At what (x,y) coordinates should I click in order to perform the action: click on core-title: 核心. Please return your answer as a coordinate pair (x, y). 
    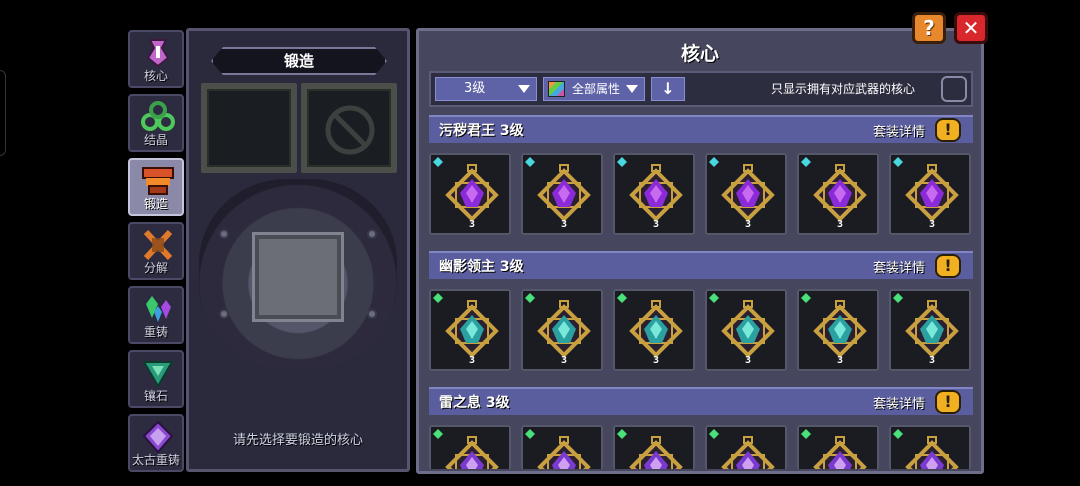
    Looking at the image, I should click on (699, 54).